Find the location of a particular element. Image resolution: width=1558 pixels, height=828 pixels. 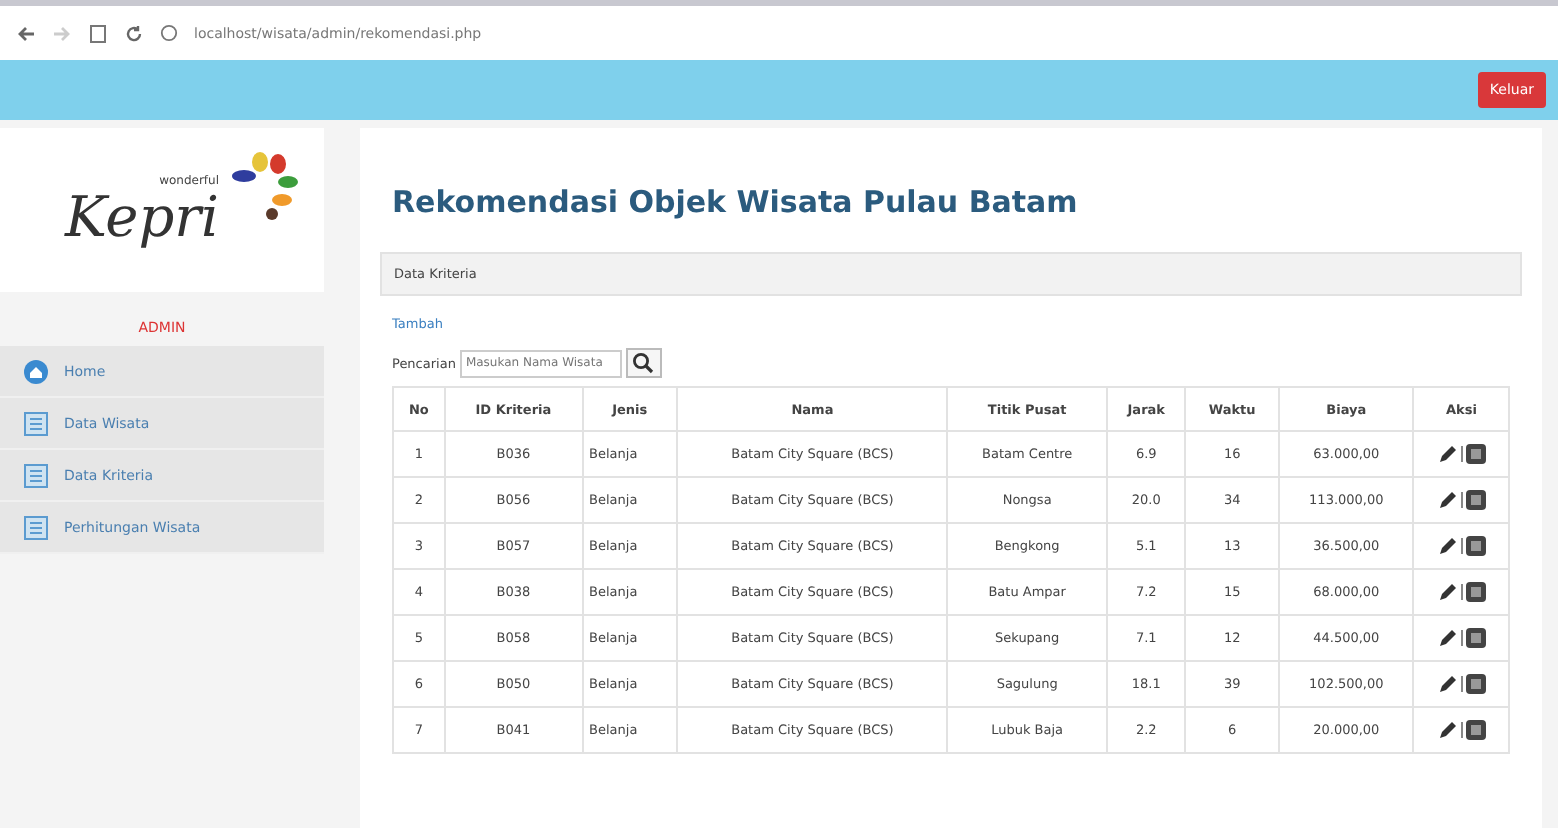

back-icon is located at coordinates (26, 33).